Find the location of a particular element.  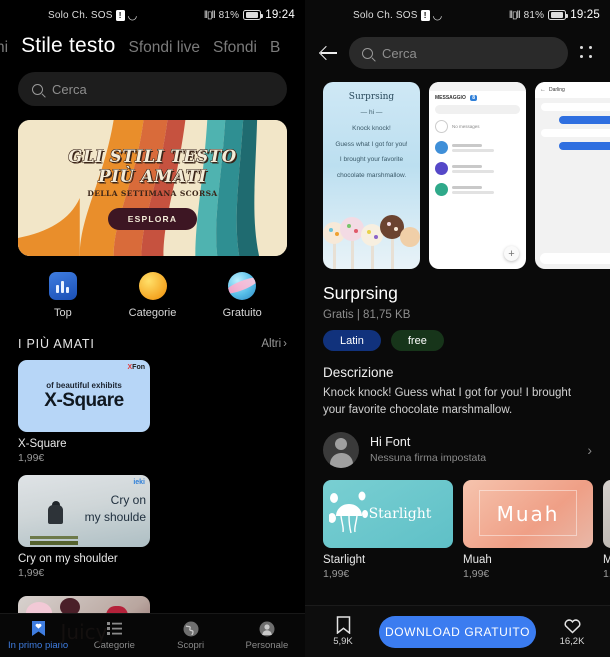

tab-stile-testo: Stile testo is located at coordinates (68, 46).